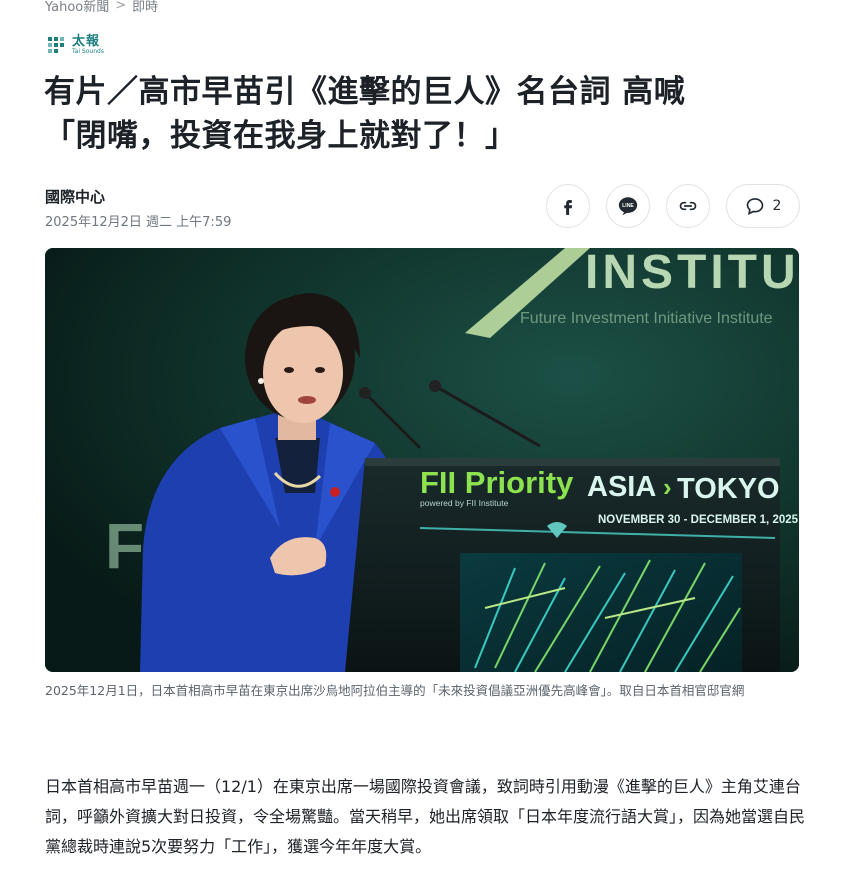  I want to click on publish-timestamp: 2025年12月2日 週二 上午7:59, so click(138, 222).